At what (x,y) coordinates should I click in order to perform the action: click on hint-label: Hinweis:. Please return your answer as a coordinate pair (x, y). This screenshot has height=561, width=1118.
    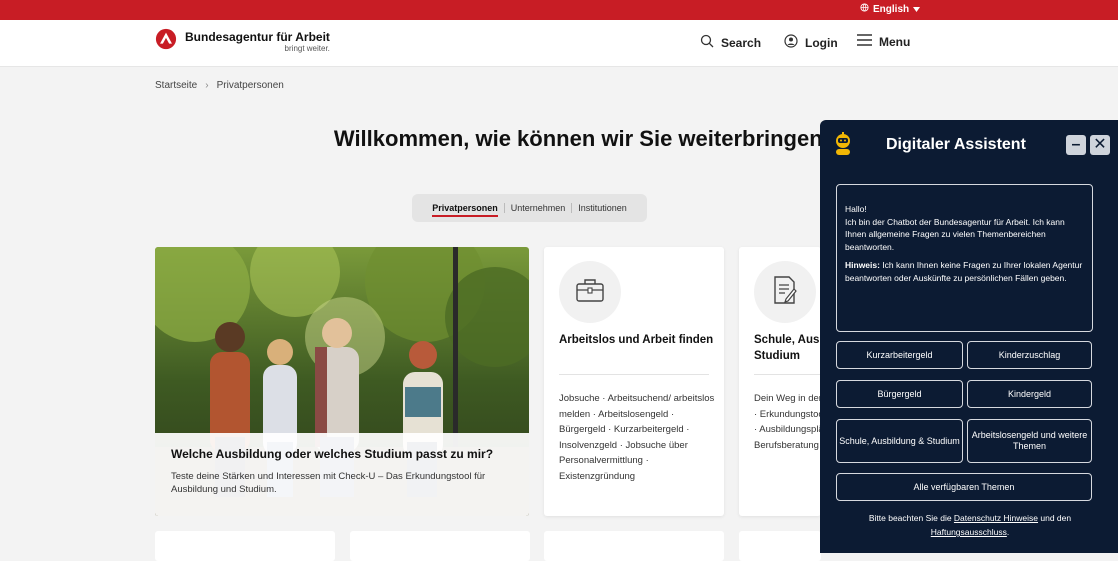
    Looking at the image, I should click on (862, 265).